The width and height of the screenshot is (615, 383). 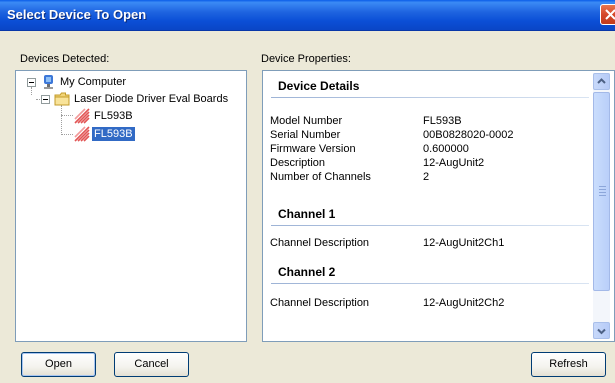 What do you see at coordinates (468, 135) in the screenshot?
I see `property-value: 00B0828020-0002` at bounding box center [468, 135].